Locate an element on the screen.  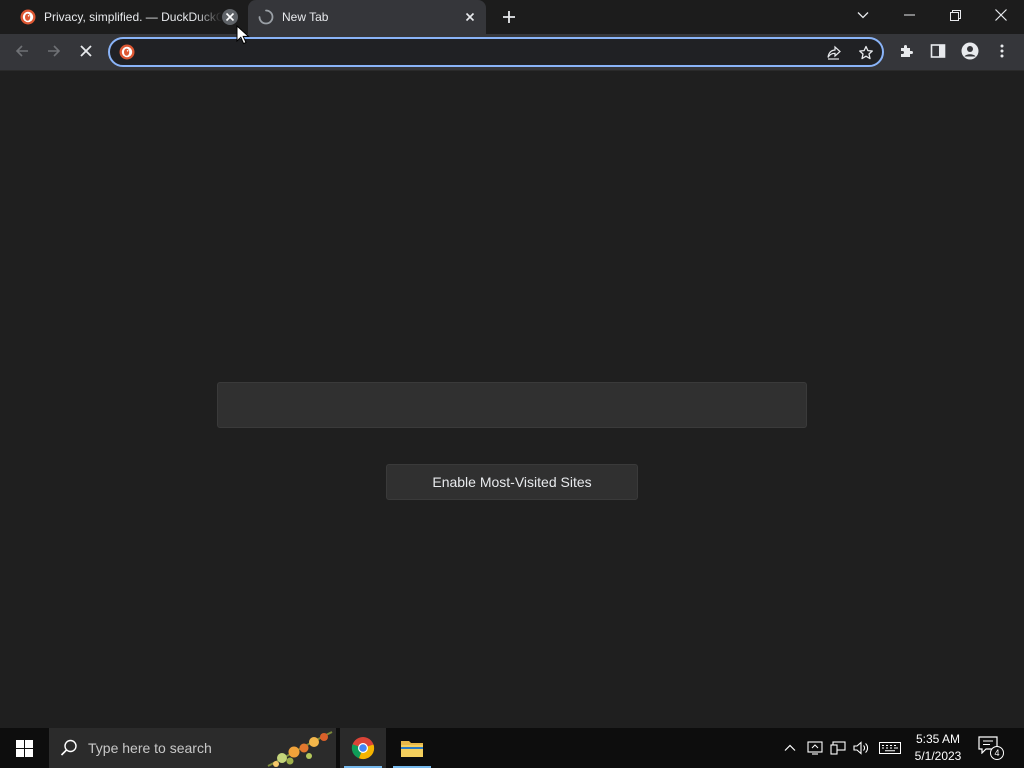
forward-icon is located at coordinates (54, 51).